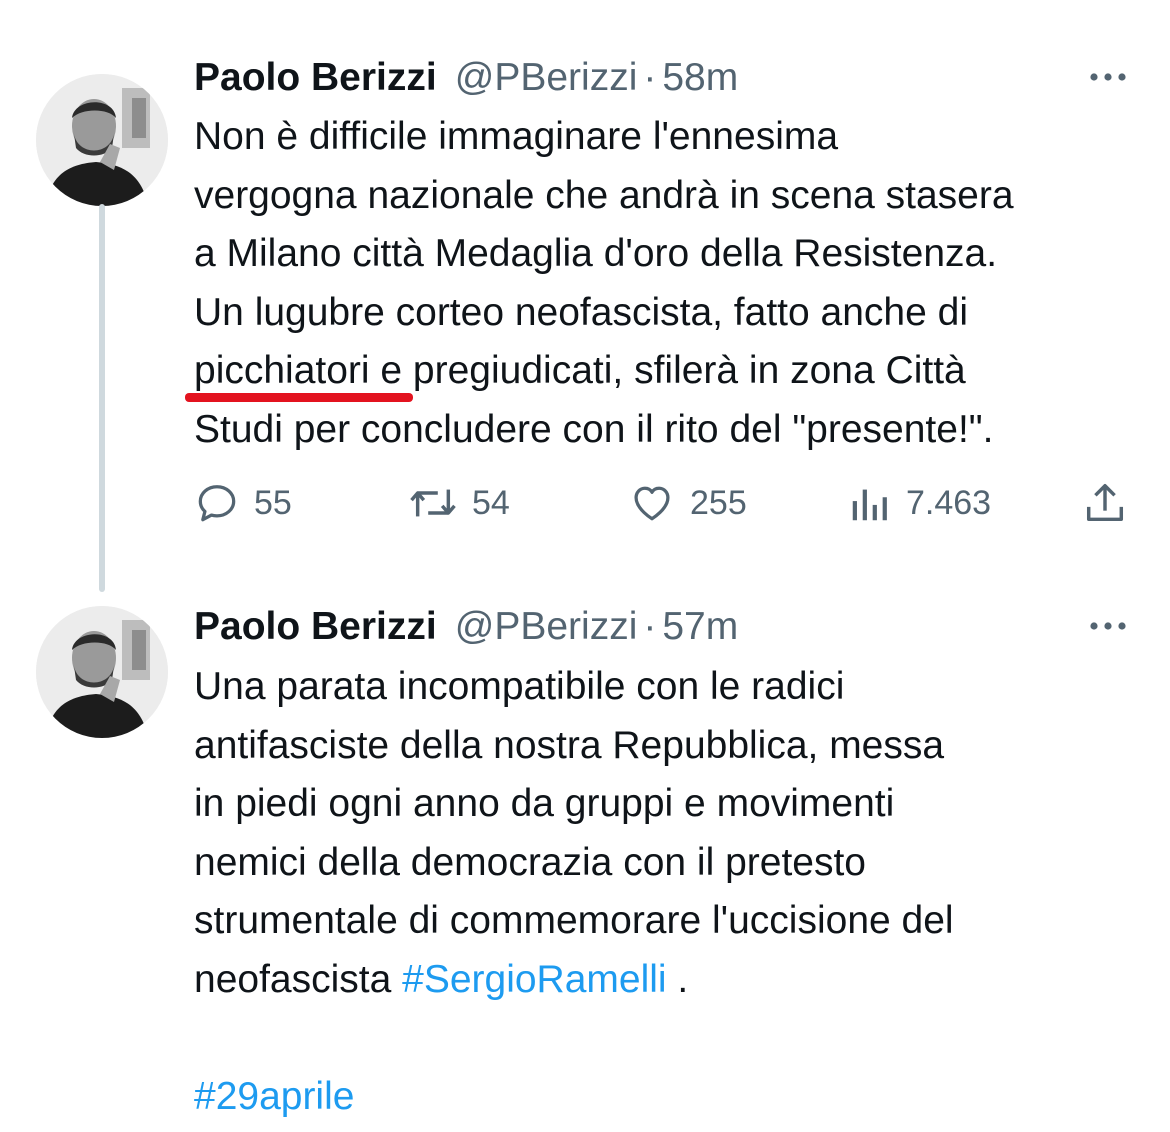 The image size is (1170, 1132). Describe the element at coordinates (298, 979) in the screenshot. I see `tweet-text-fragment: neofascista` at that location.